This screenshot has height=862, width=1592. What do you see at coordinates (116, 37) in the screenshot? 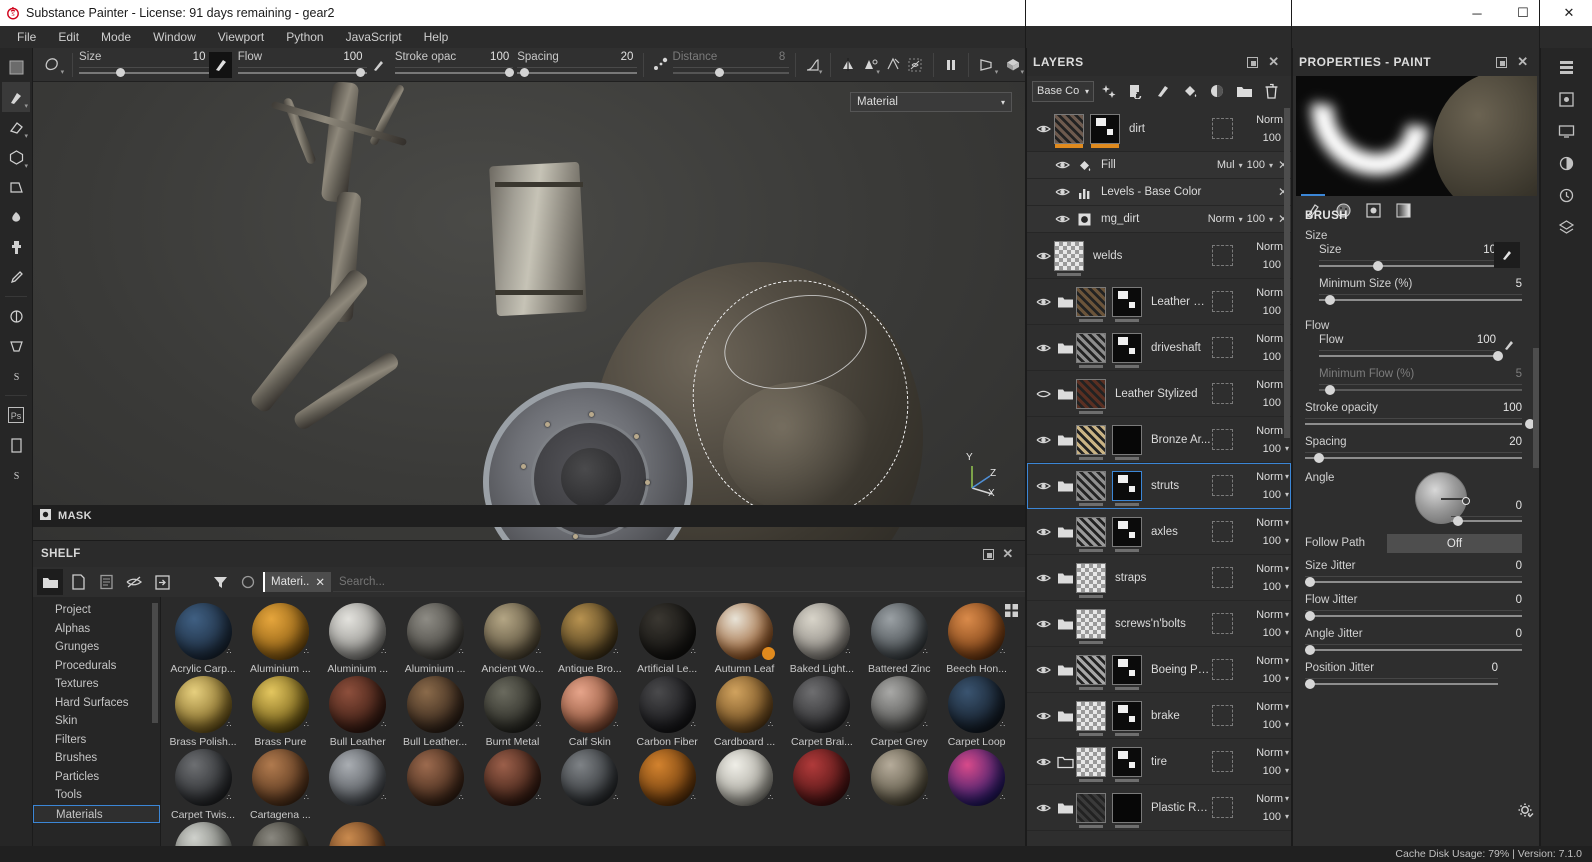
I see `menu-item-mode: Mode` at bounding box center [116, 37].